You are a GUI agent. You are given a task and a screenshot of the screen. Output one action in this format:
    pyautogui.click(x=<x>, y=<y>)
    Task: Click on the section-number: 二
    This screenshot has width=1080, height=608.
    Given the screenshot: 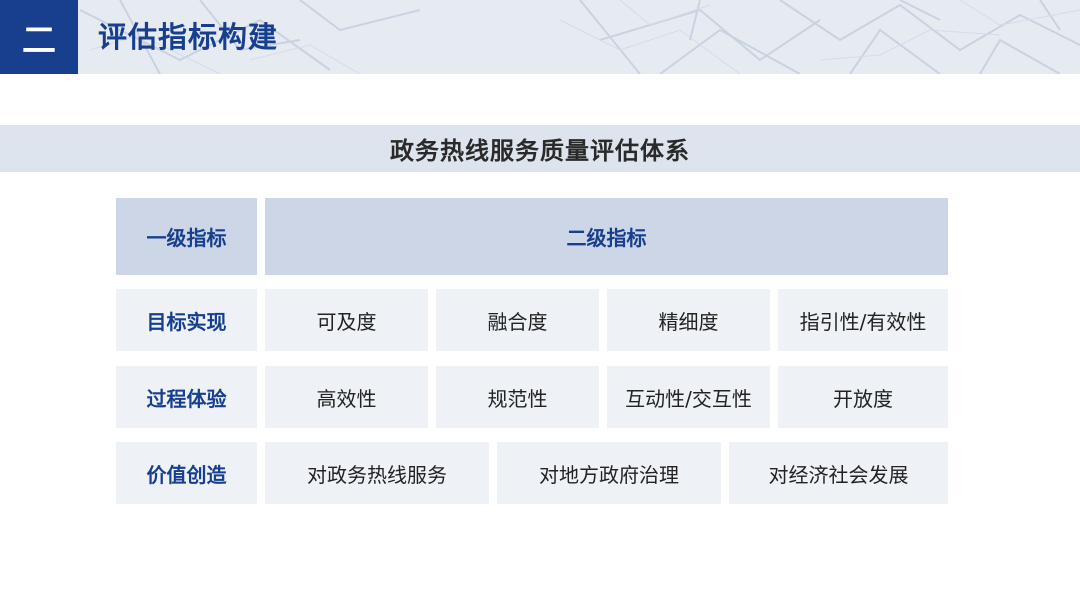 What is the action you would take?
    pyautogui.click(x=39, y=37)
    